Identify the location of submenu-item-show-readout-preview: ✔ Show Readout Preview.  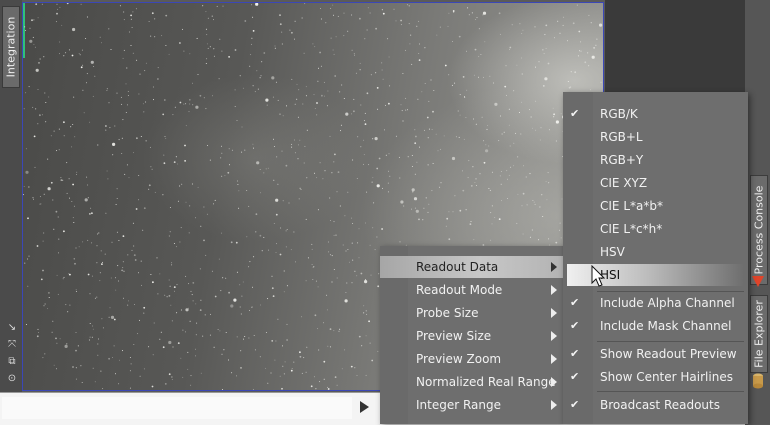
(655, 354).